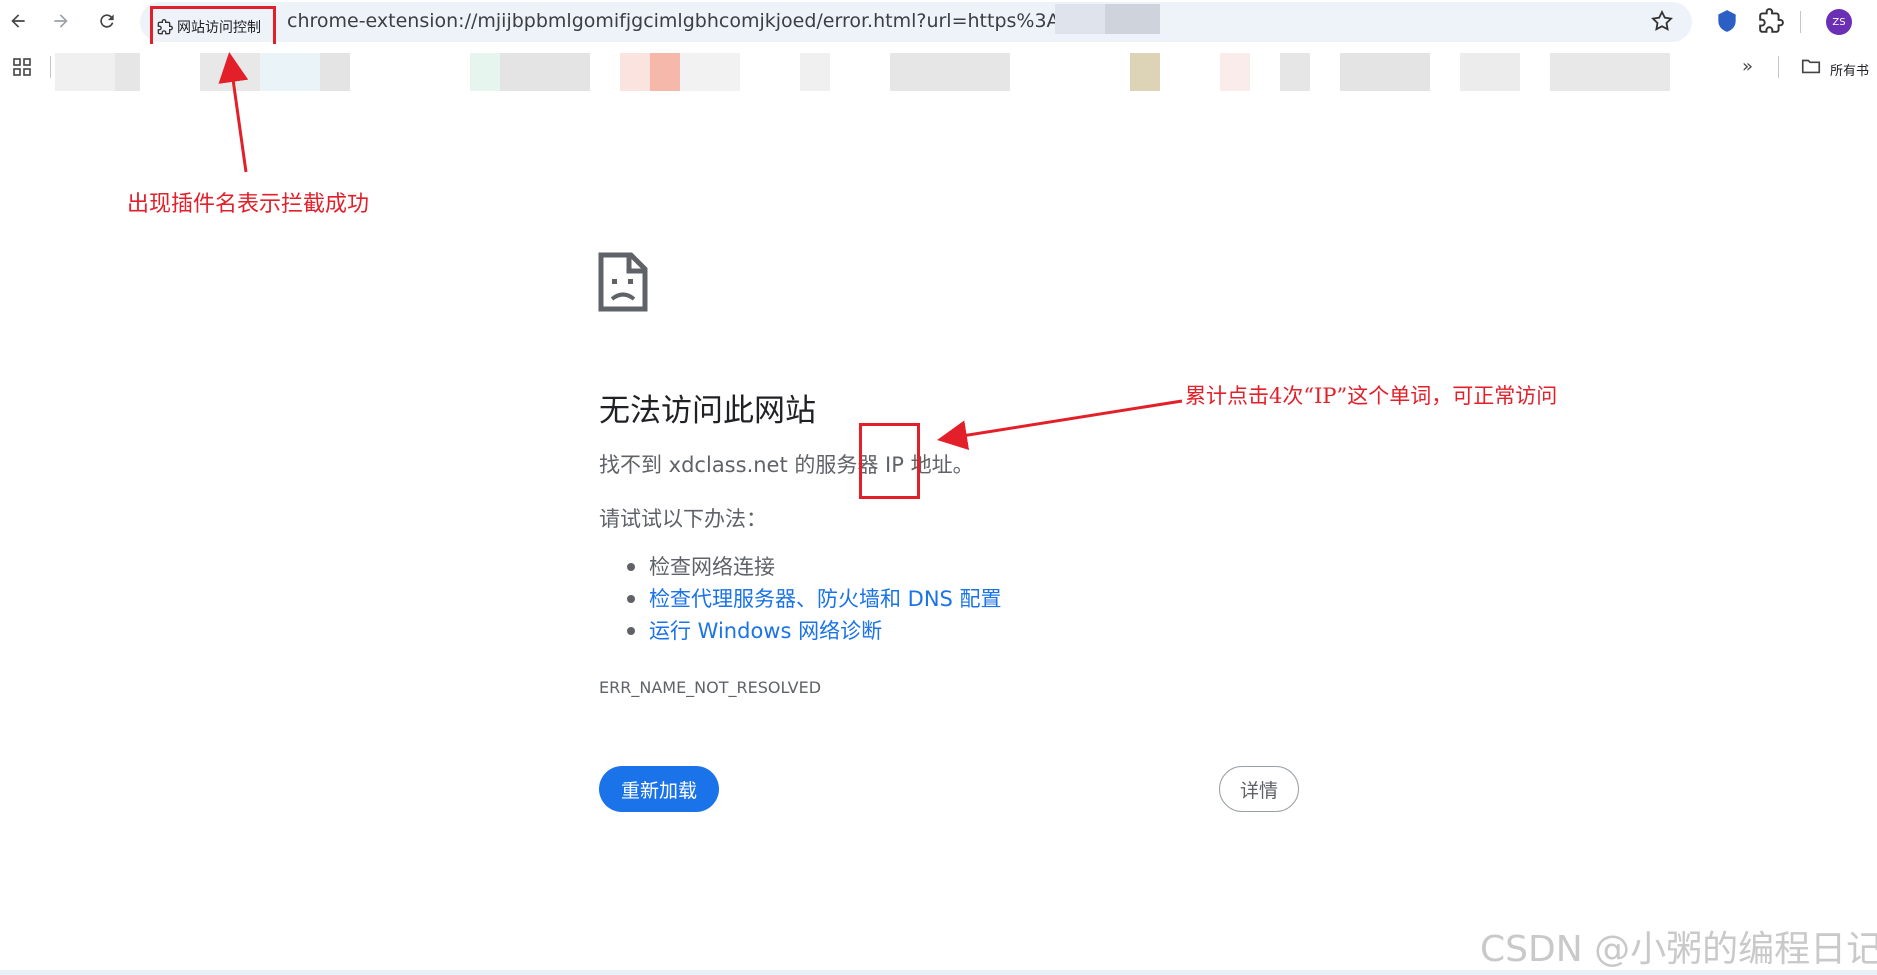  I want to click on back-arrow-icon, so click(18, 21).